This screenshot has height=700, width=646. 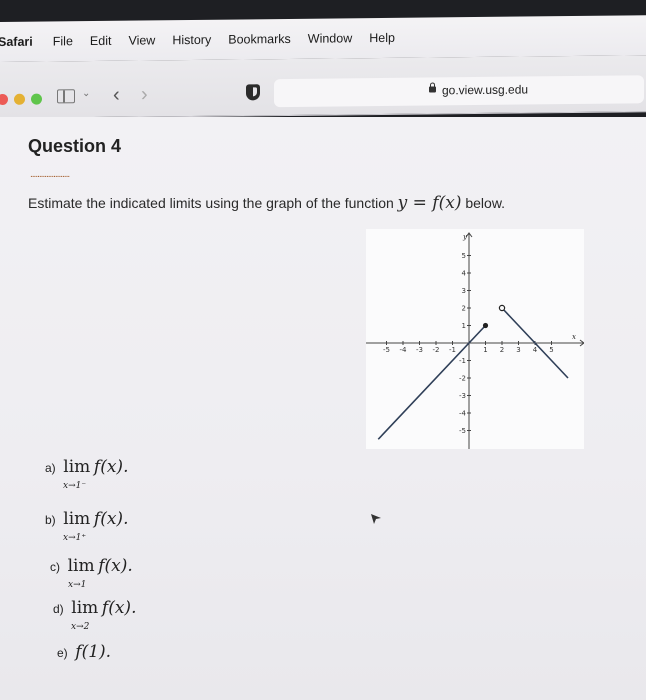 I want to click on x-tick-label: 5, so click(x=551, y=350).